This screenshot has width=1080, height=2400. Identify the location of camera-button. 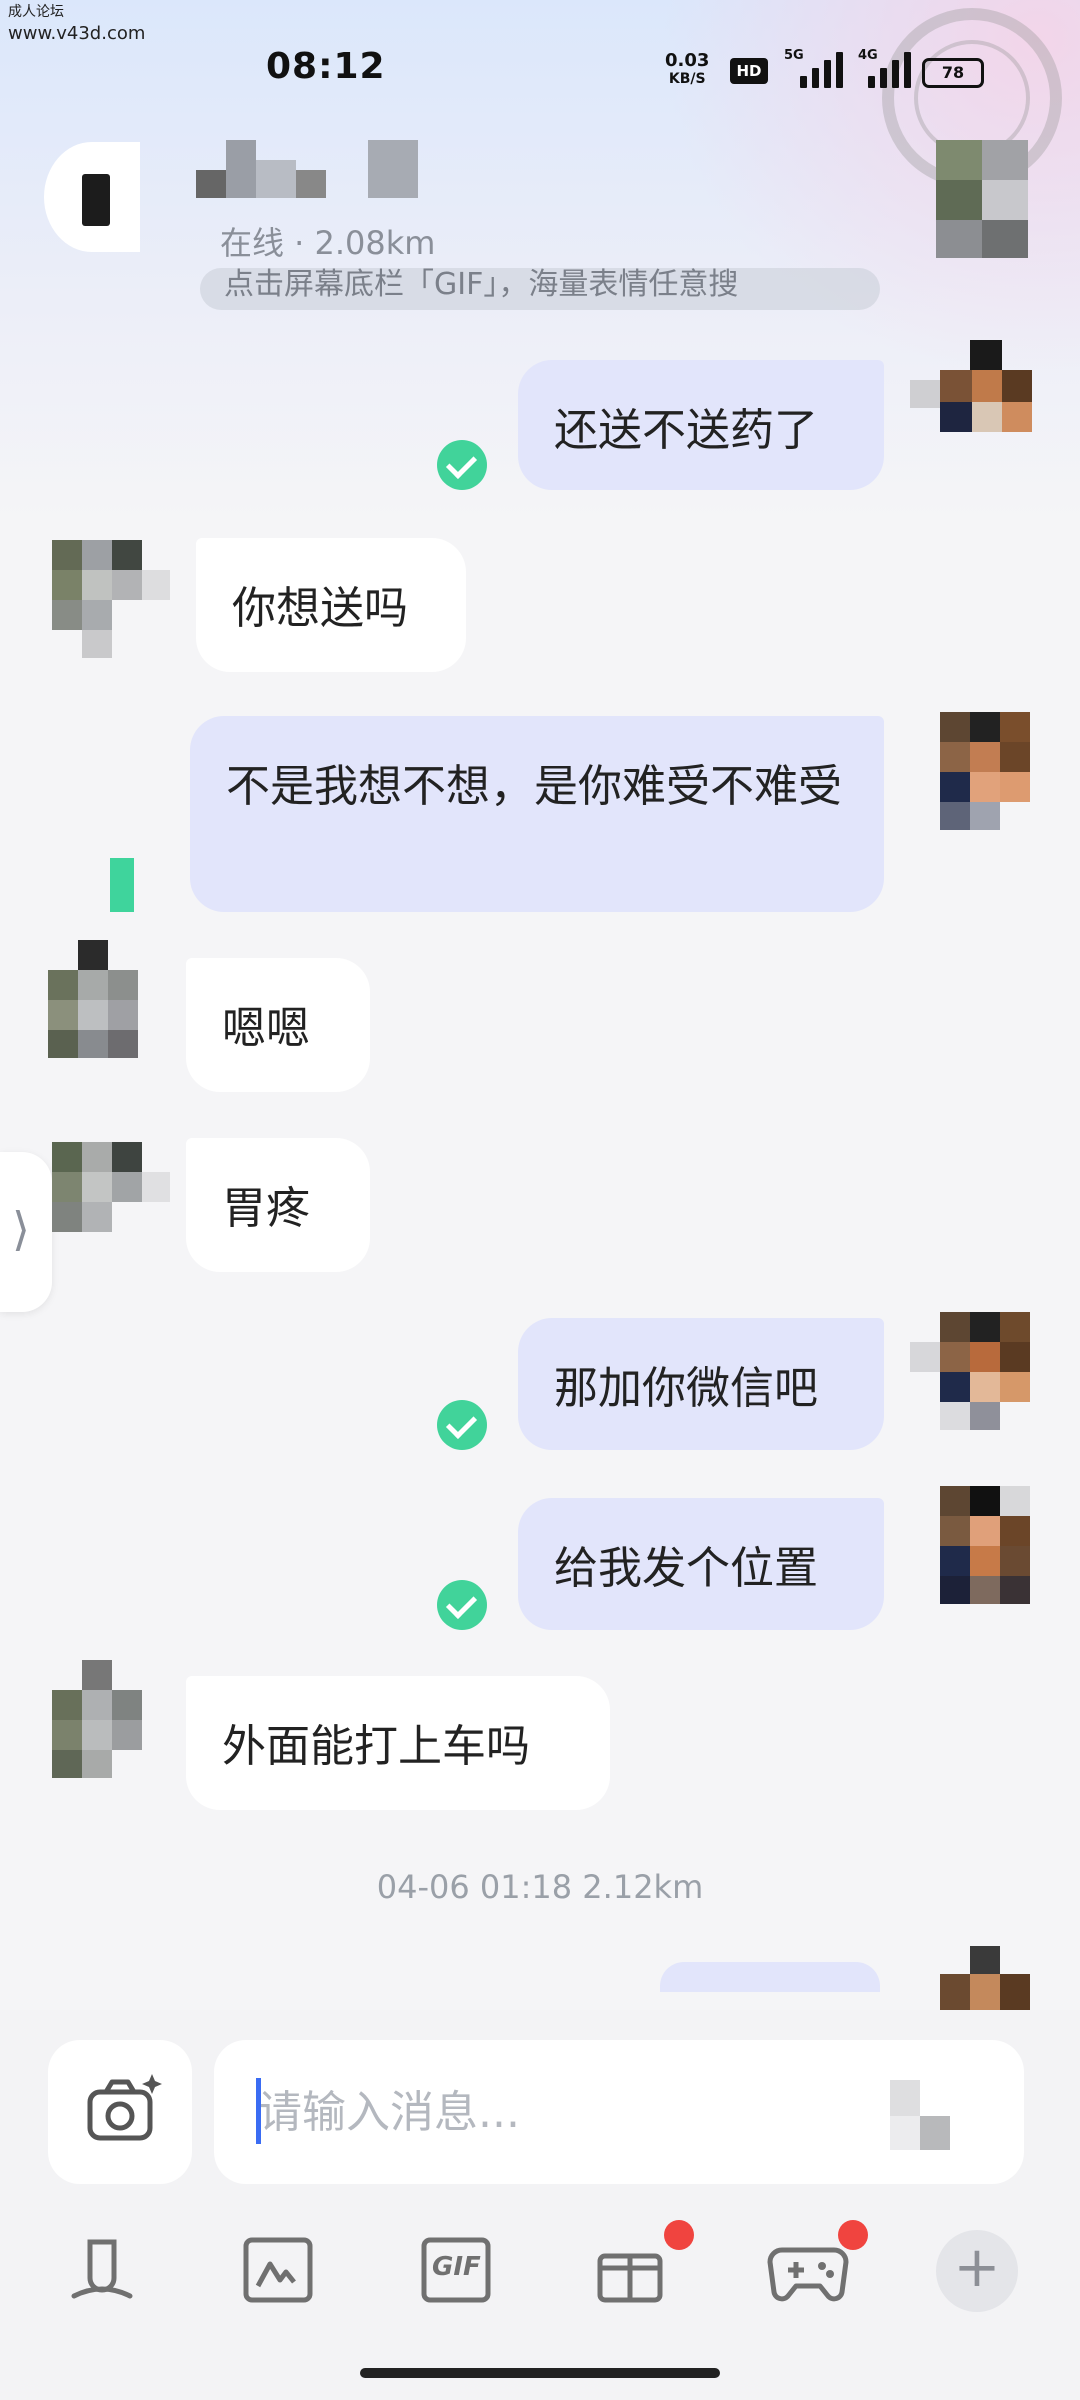
(120, 2112).